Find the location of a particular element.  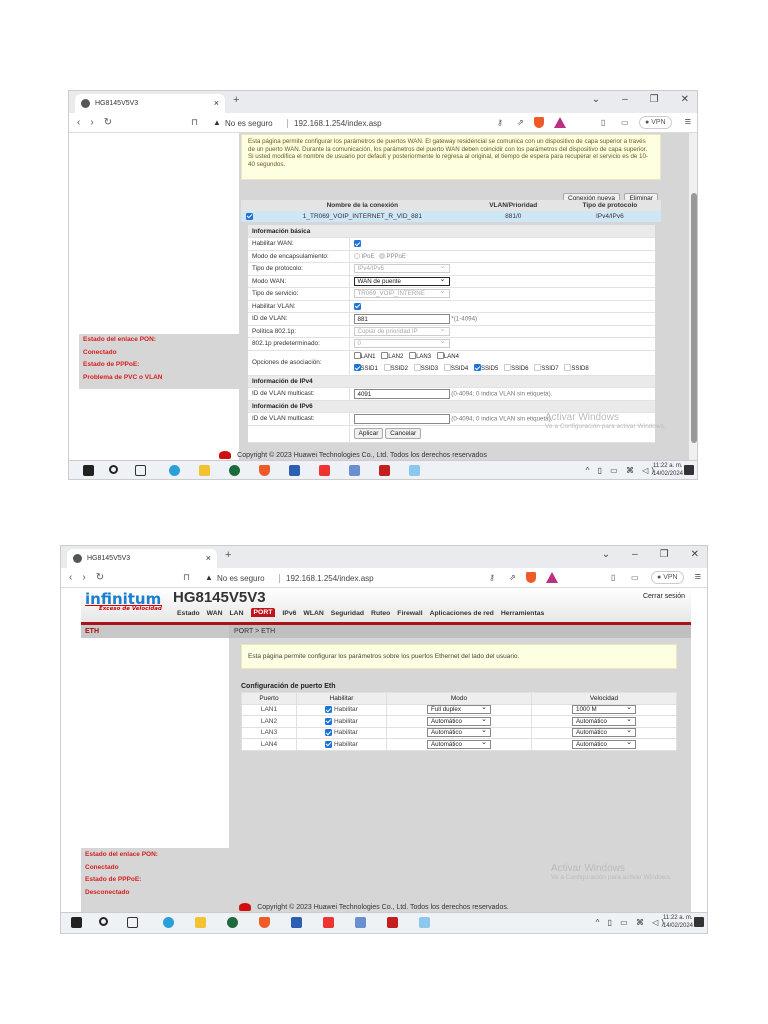

protocol-select: IPv4/IPv6 is located at coordinates (401, 268).